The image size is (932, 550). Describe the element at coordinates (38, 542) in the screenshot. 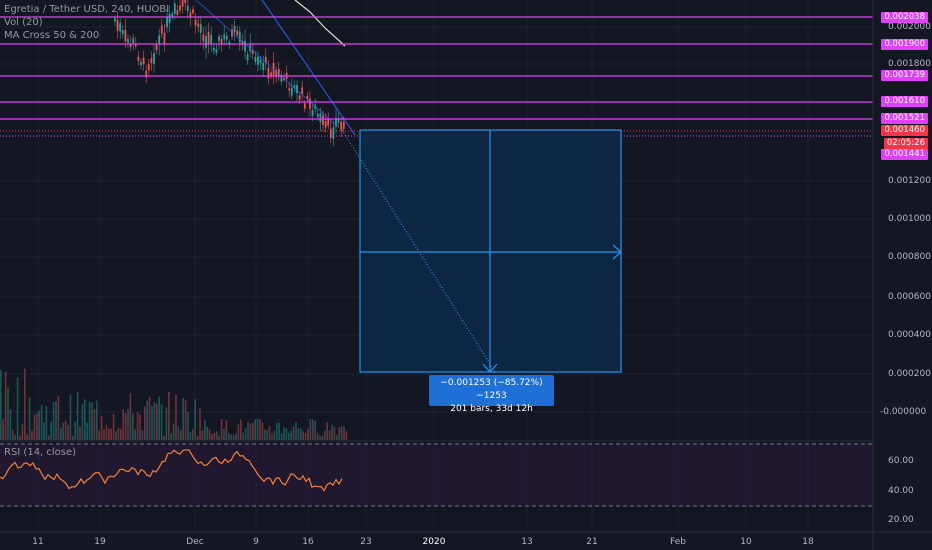

I see `x-axis-label: 11` at that location.